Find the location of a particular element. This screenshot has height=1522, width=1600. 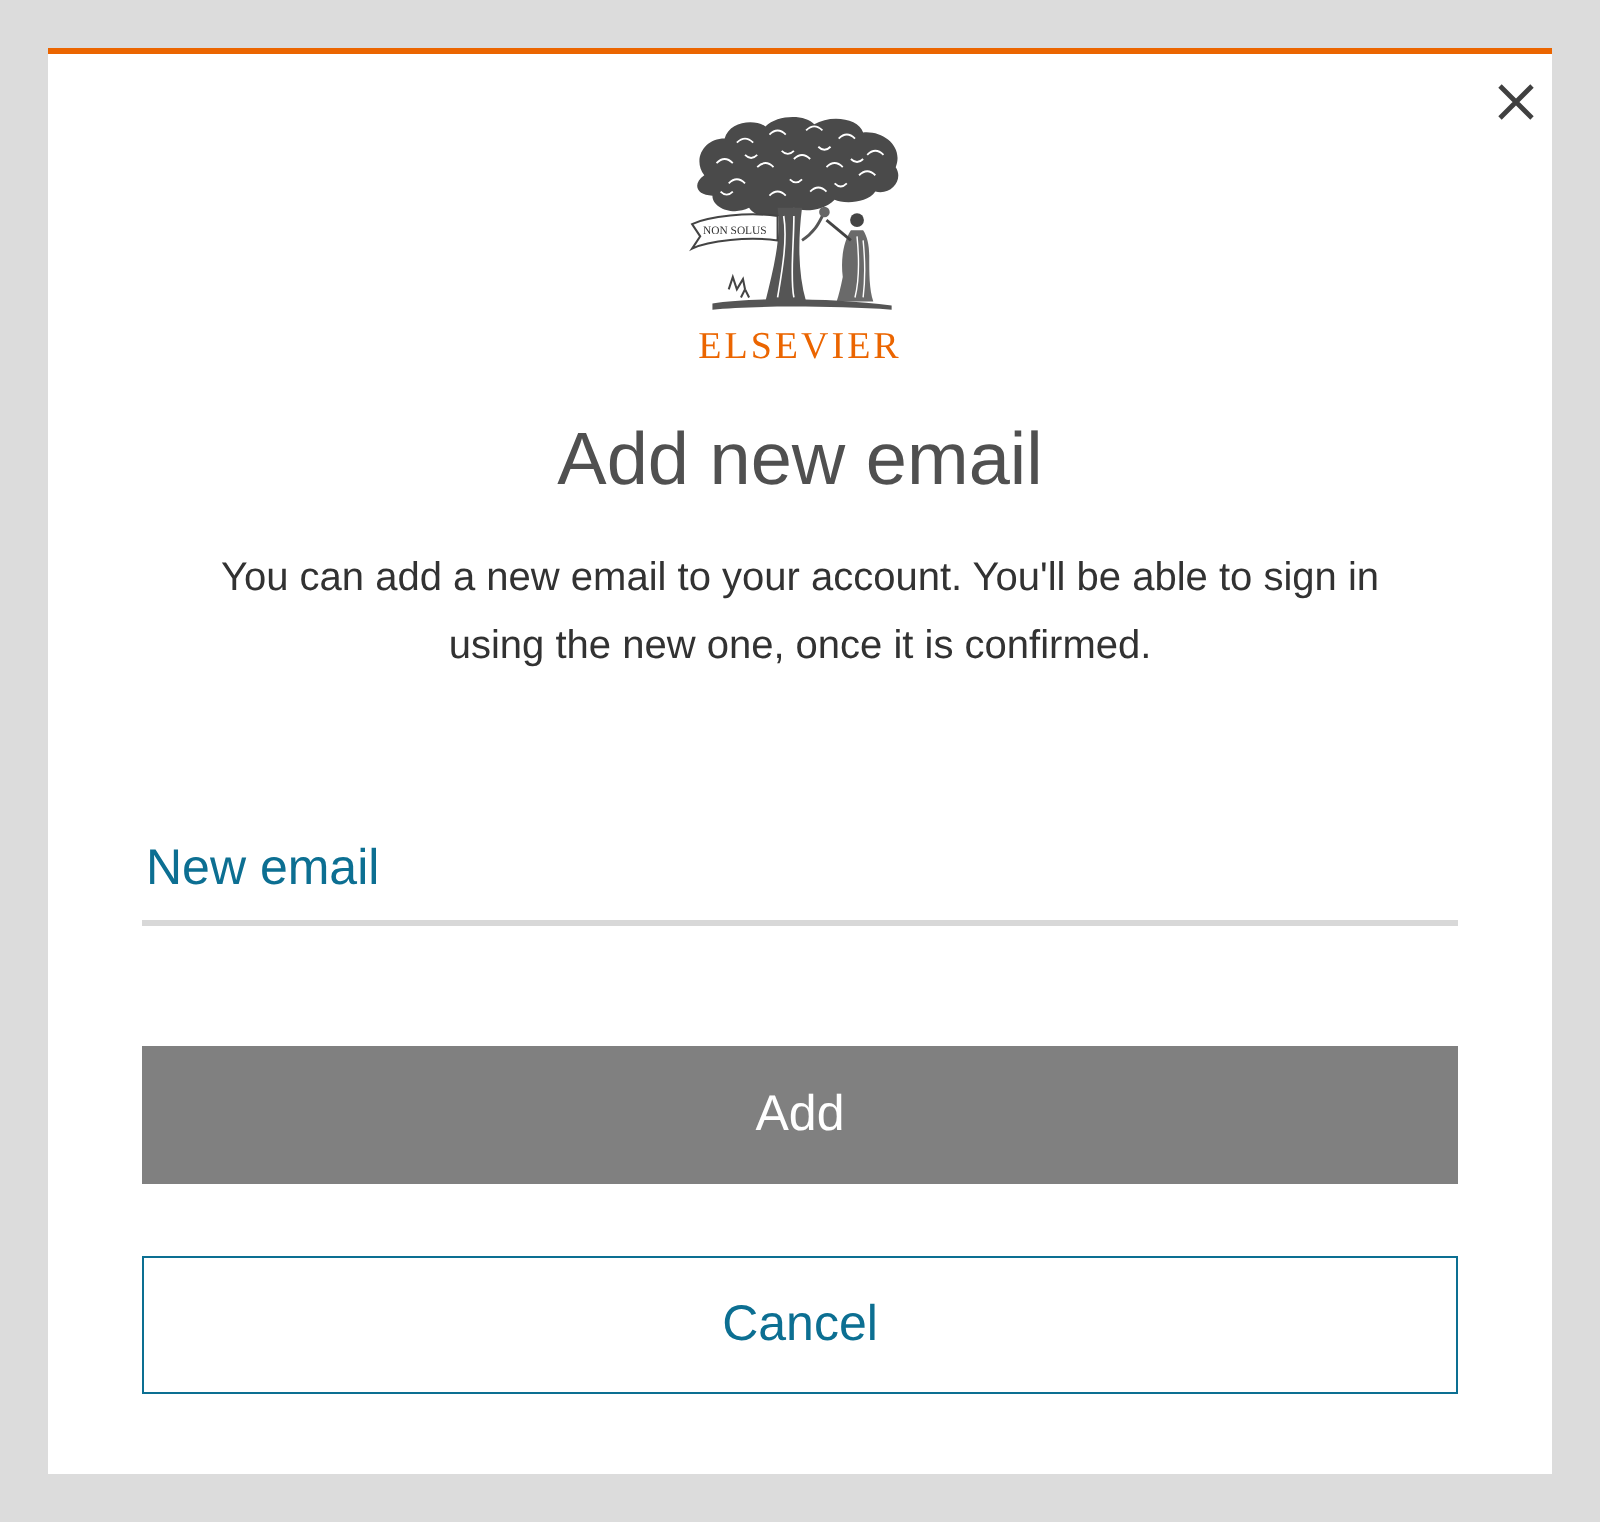

dialog-title: Add new email is located at coordinates (800, 460).